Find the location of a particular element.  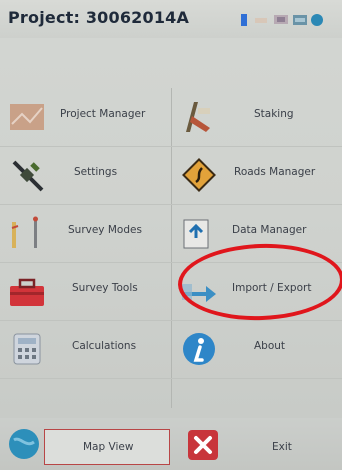

menu-item-import-export: Import / Export is located at coordinates (257, 291).